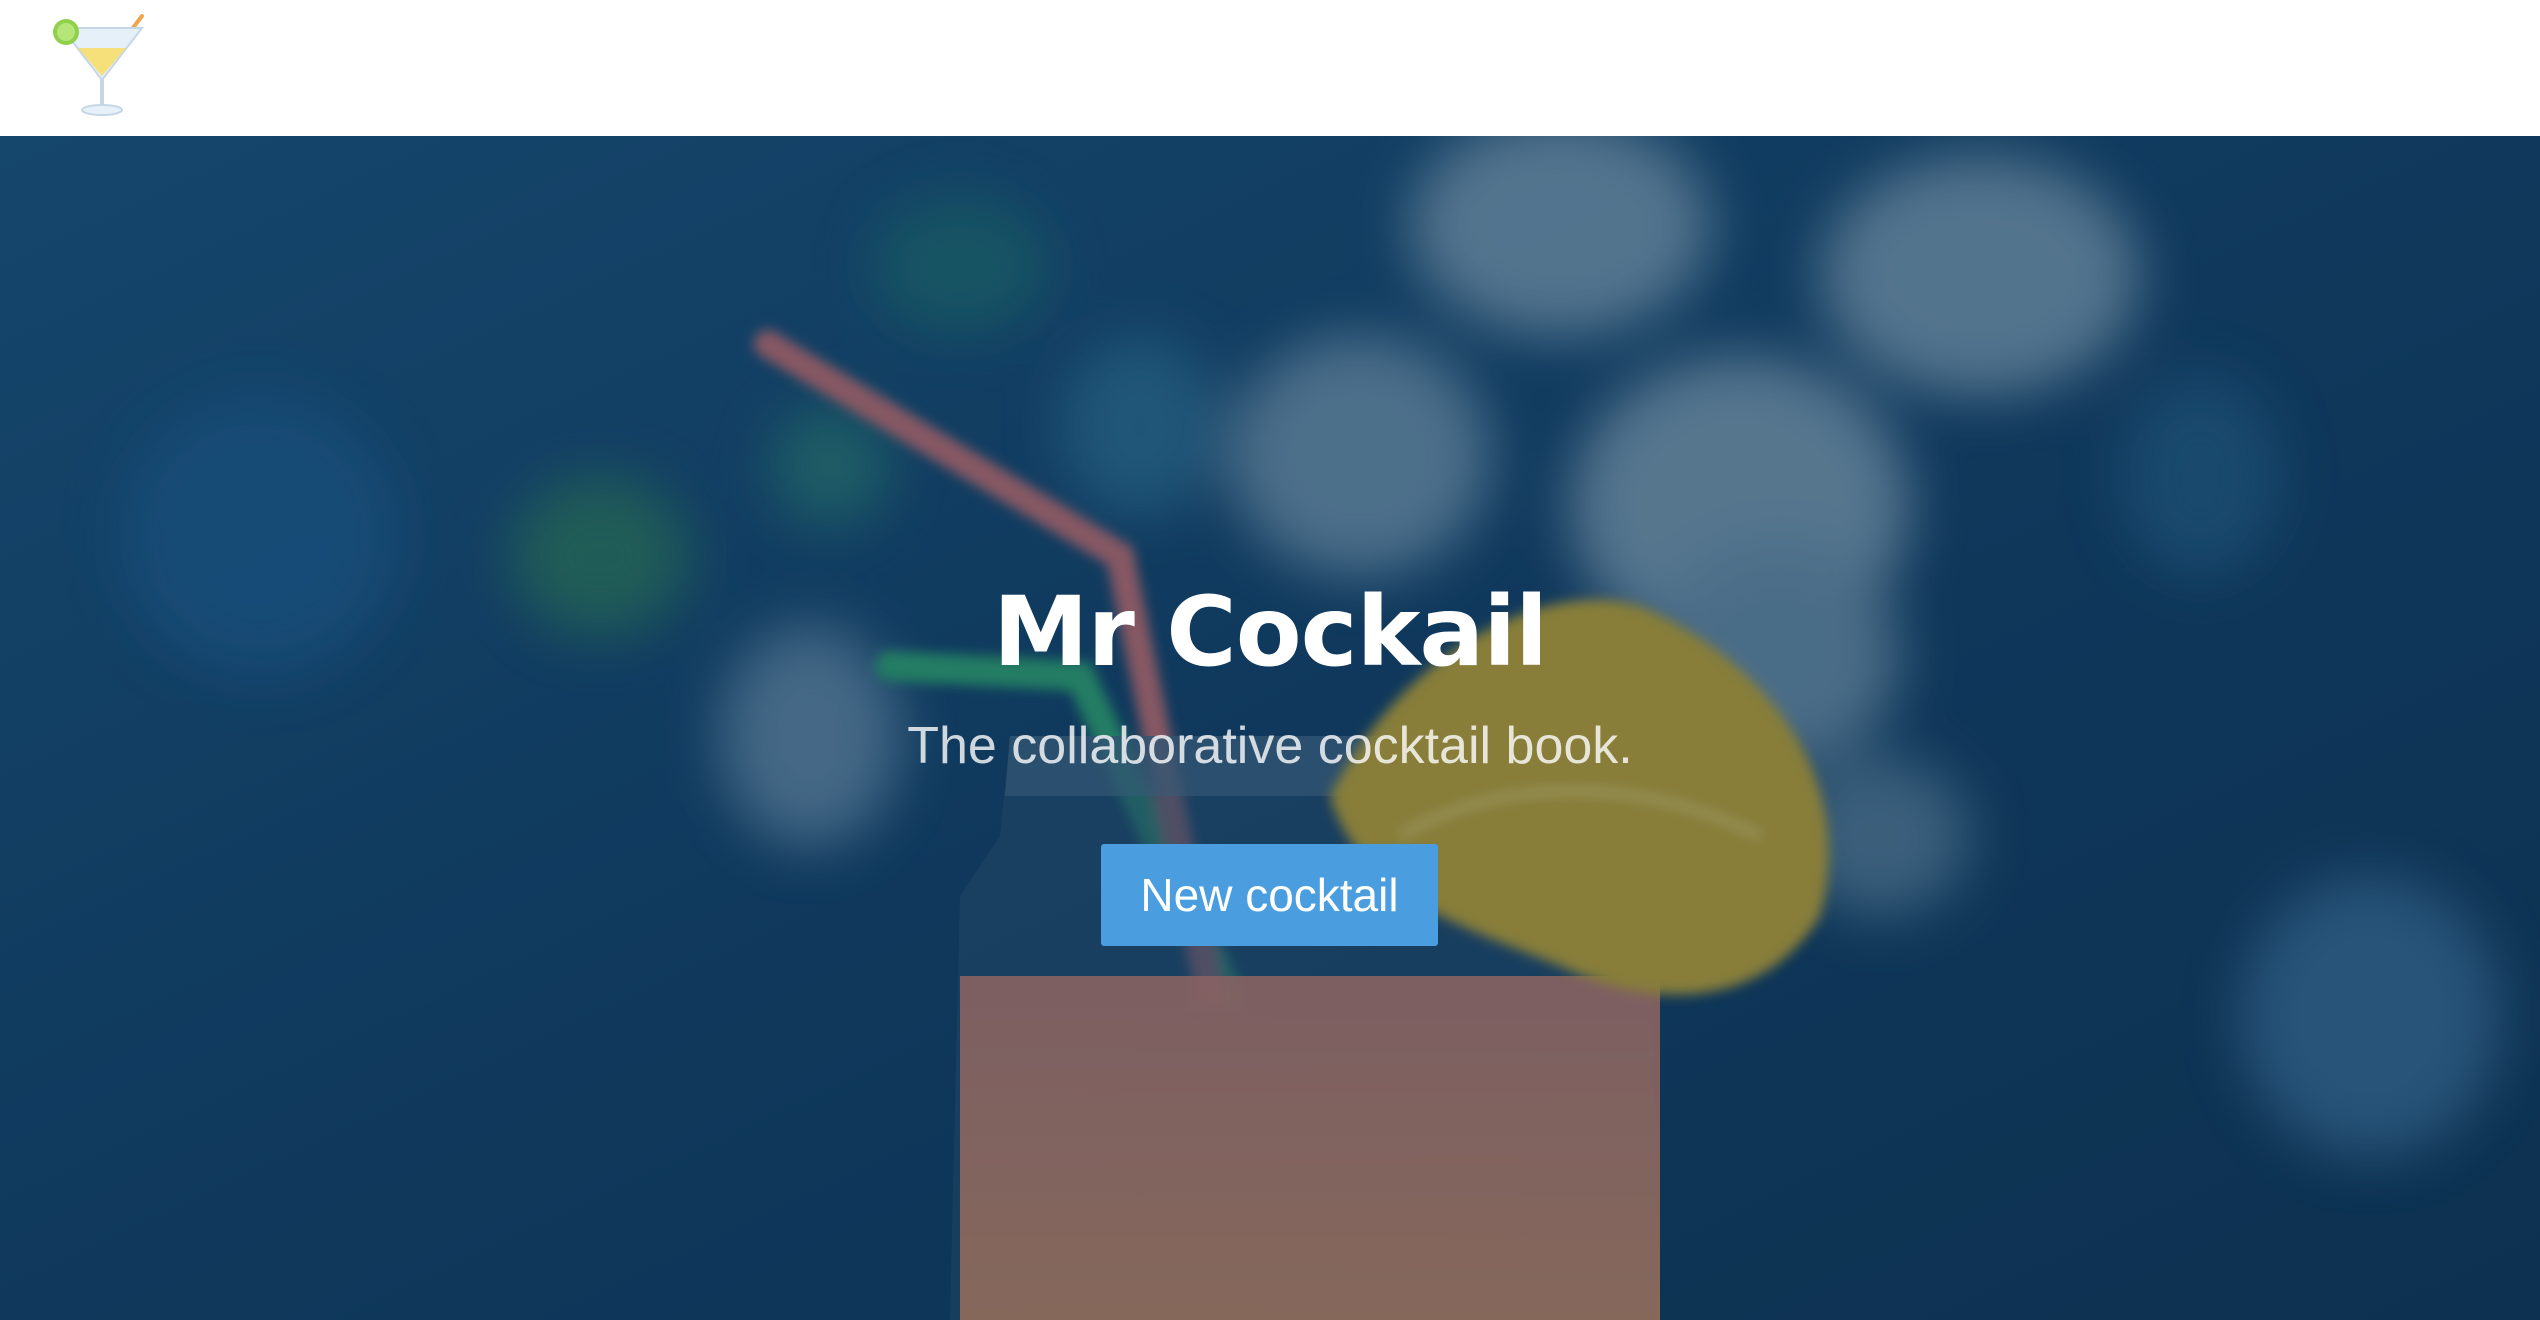  I want to click on site-title: Mr Cockail, so click(1270, 632).